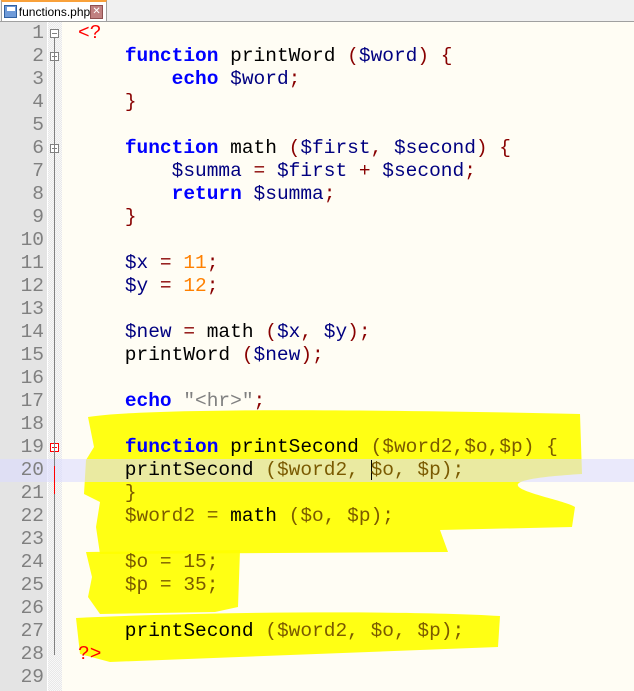 This screenshot has height=691, width=634. Describe the element at coordinates (288, 332) in the screenshot. I see `token-var: $x` at that location.